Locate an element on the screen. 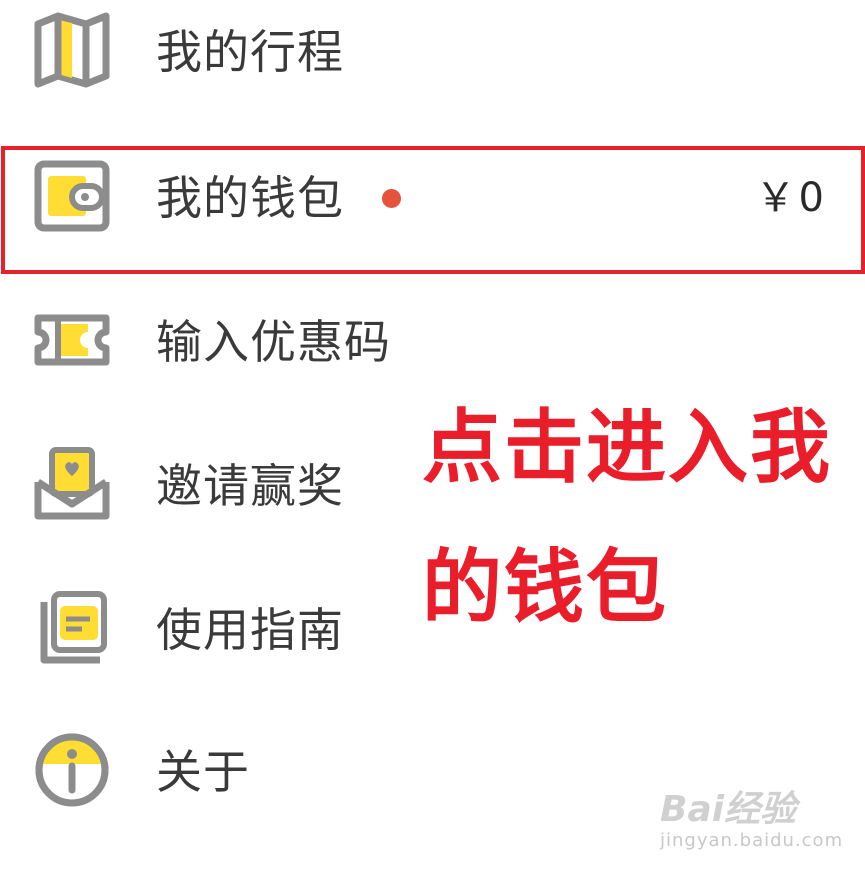  menu-item-label: 关于 is located at coordinates (203, 772).